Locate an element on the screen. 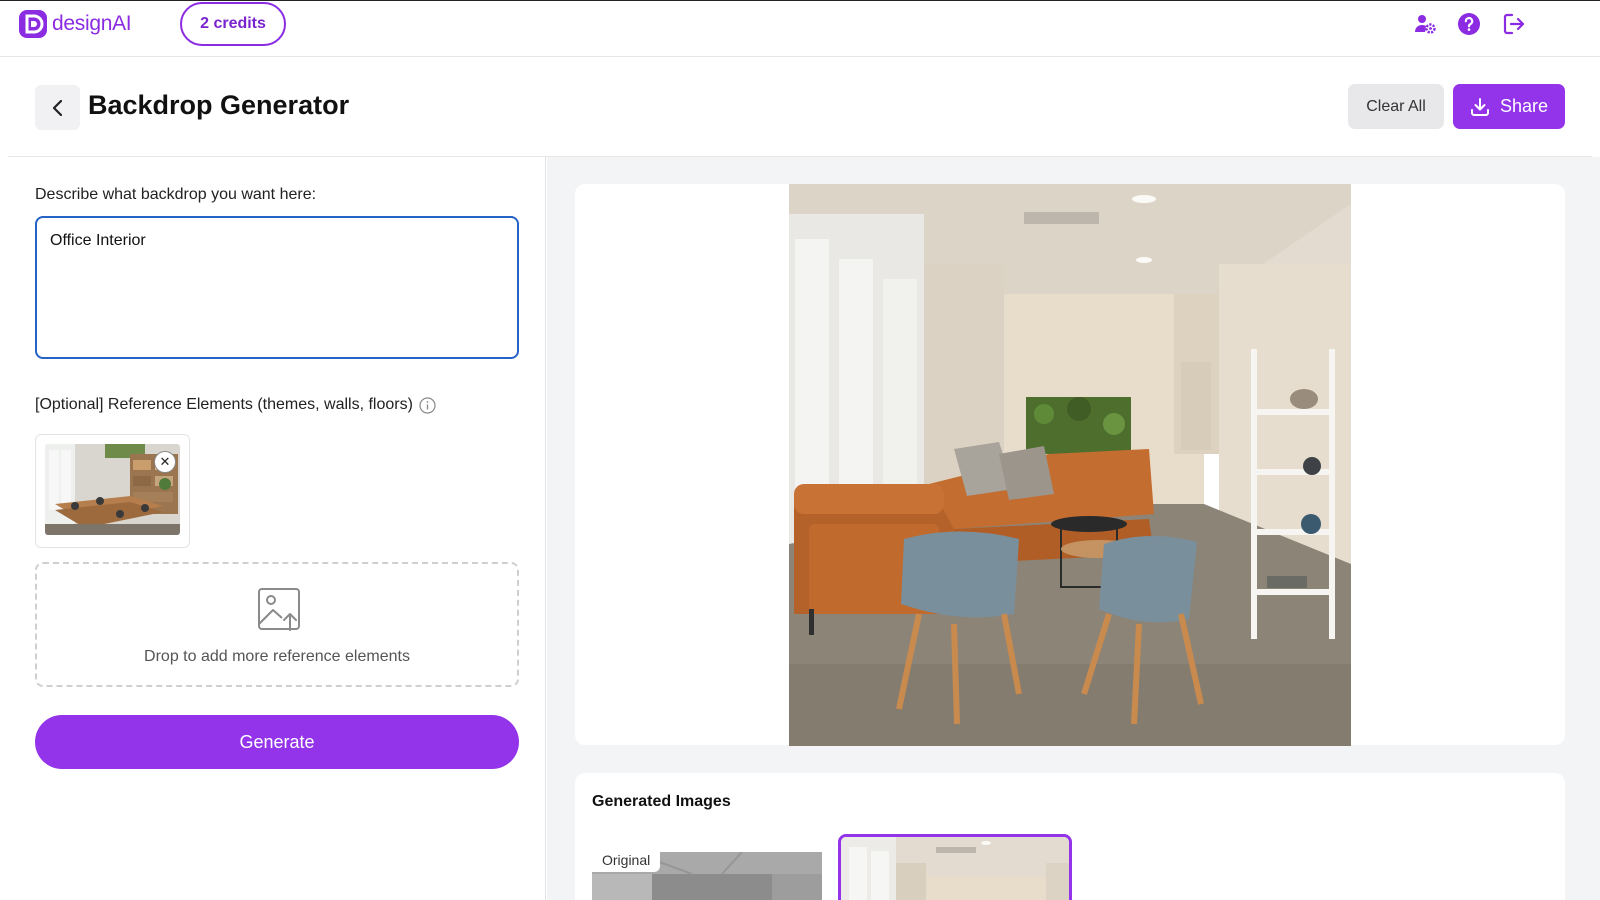  download-icon is located at coordinates (1479, 106).